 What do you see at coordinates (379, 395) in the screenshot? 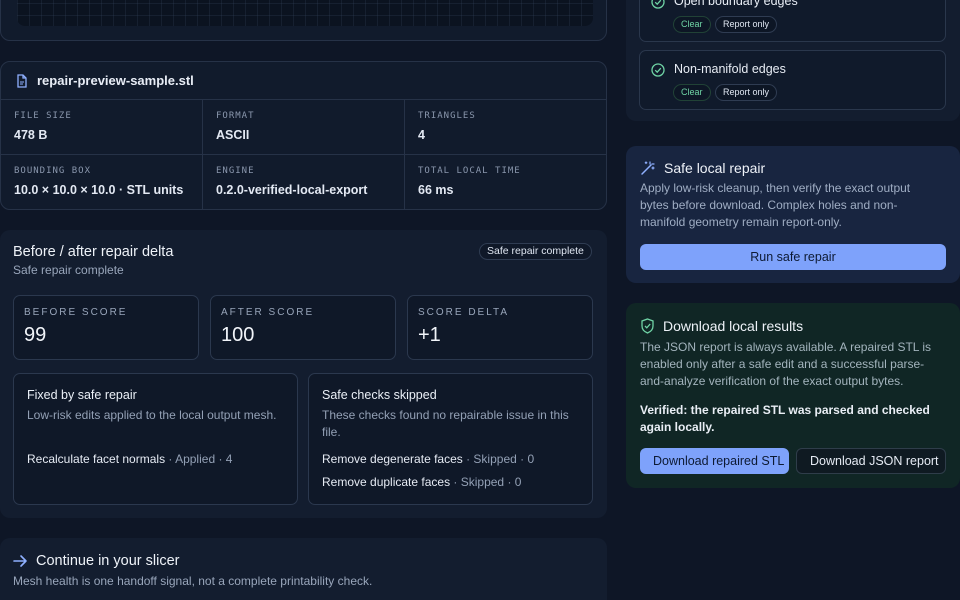
I see `skipped-title: Safe checks skipped` at bounding box center [379, 395].